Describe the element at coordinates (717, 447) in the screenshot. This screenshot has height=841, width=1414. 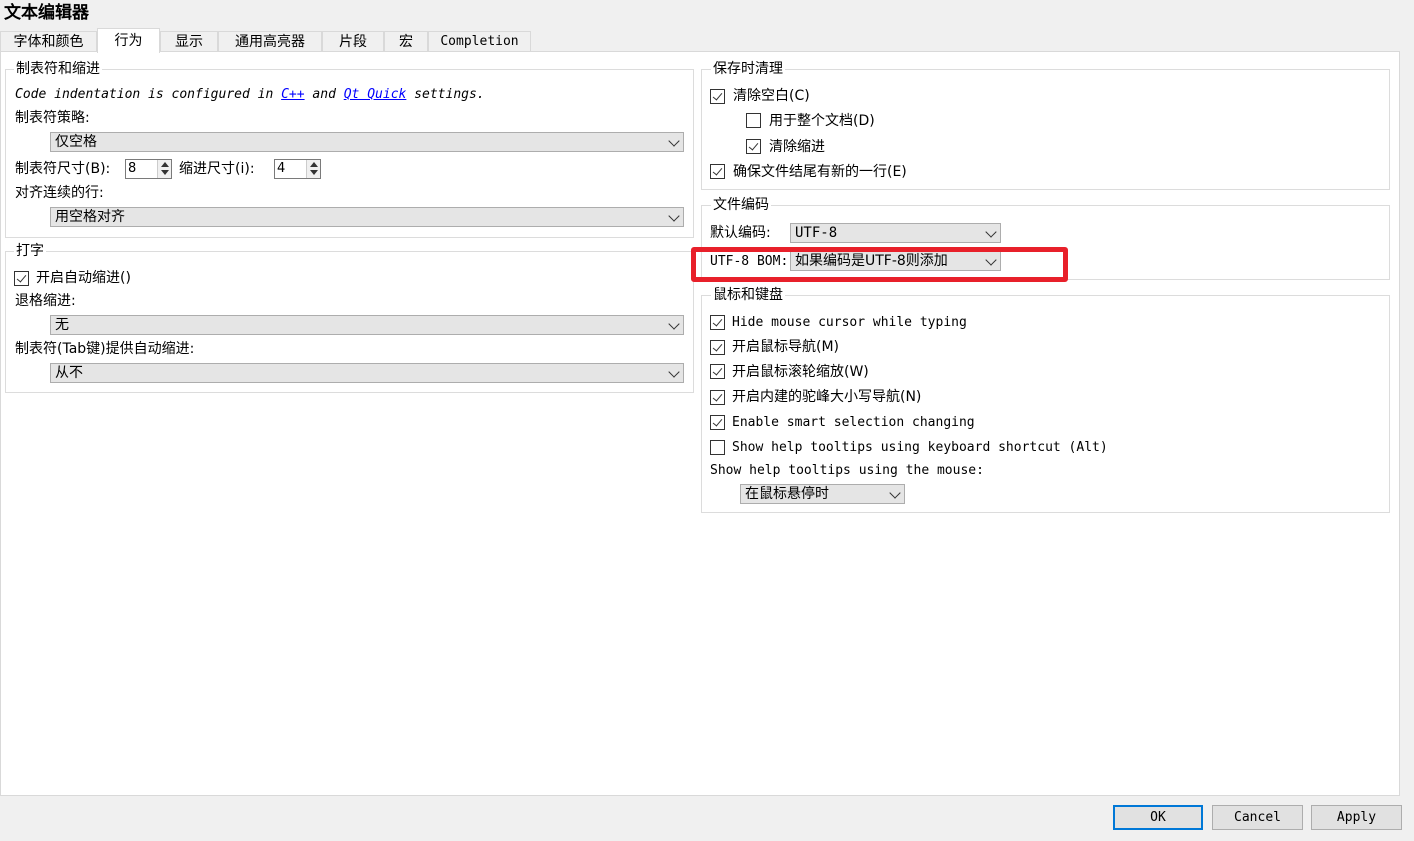
I see `keyboard-tooltips-checkbox` at that location.